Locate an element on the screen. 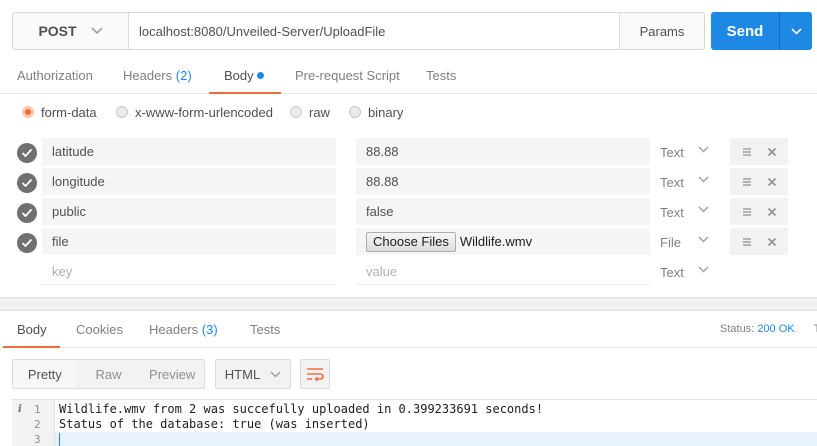 This screenshot has height=446, width=817. value-text: false is located at coordinates (380, 211).